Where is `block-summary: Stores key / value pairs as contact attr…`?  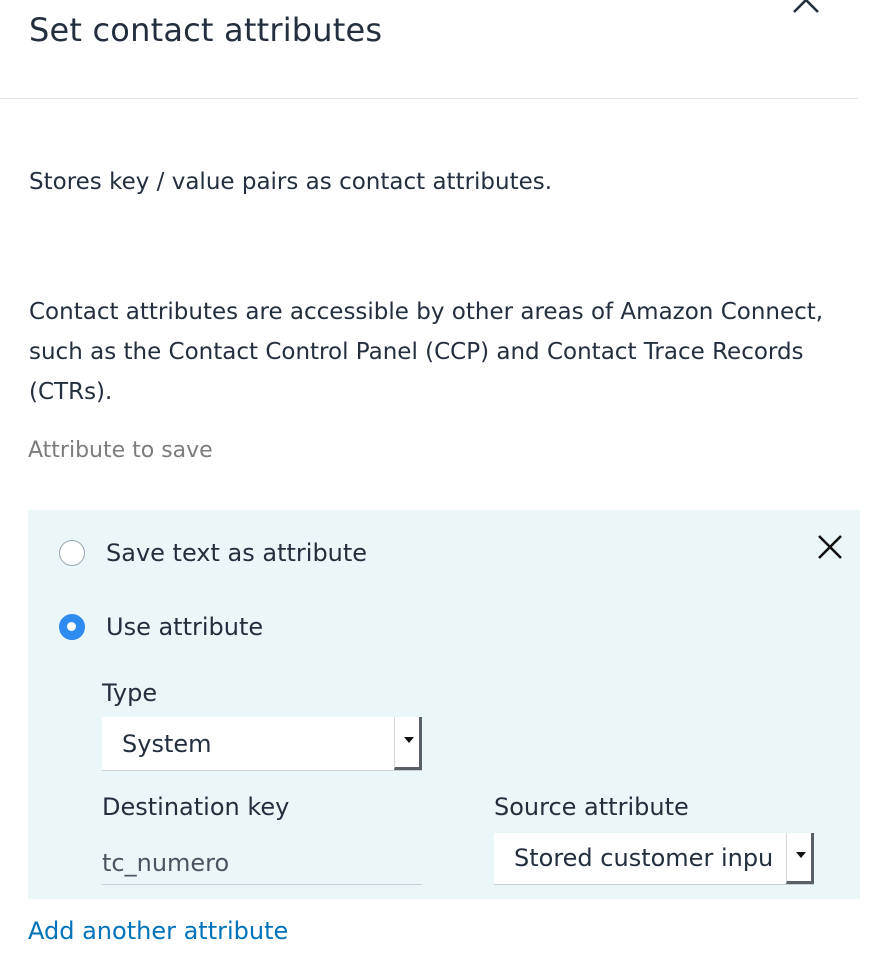
block-summary: Stores key / value pairs as contact attr… is located at coordinates (291, 182).